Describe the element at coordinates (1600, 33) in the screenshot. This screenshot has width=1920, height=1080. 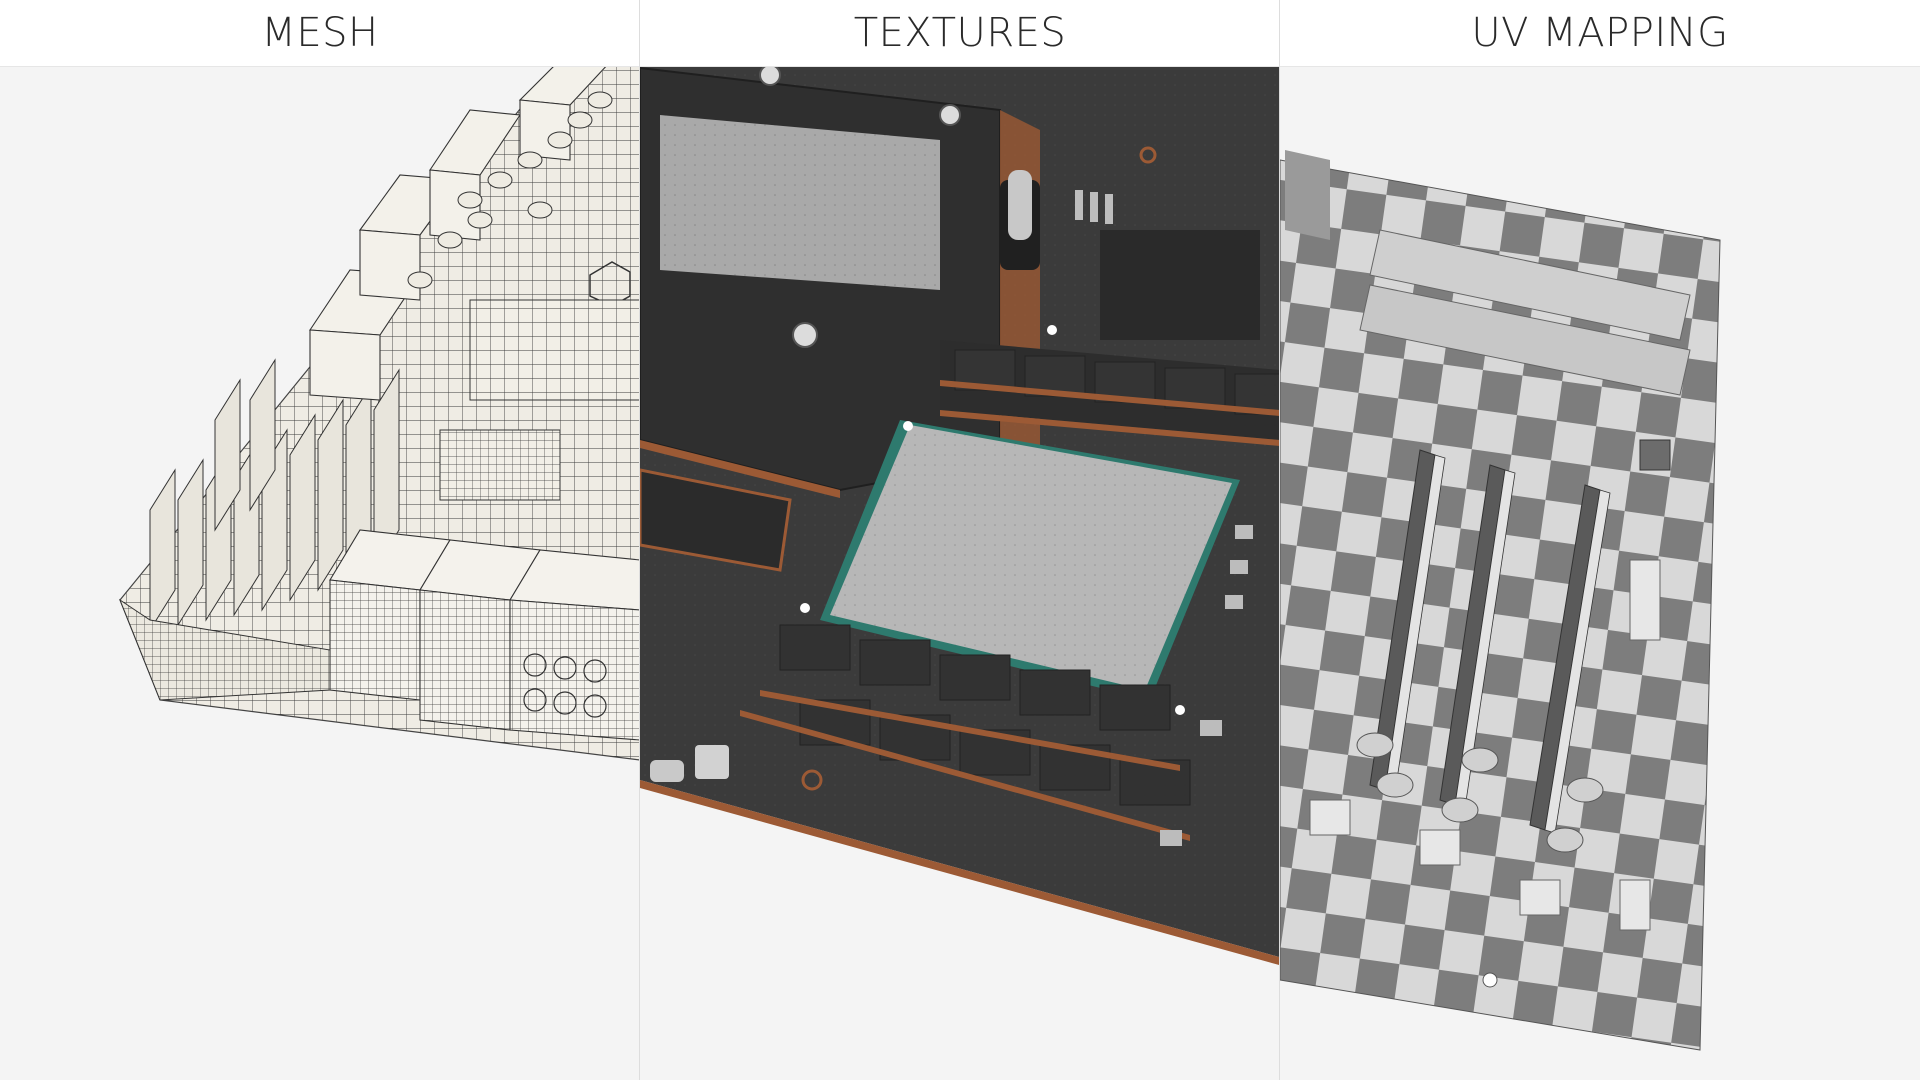
I see `panel-title-uv-mapping: UV MAPPING` at that location.